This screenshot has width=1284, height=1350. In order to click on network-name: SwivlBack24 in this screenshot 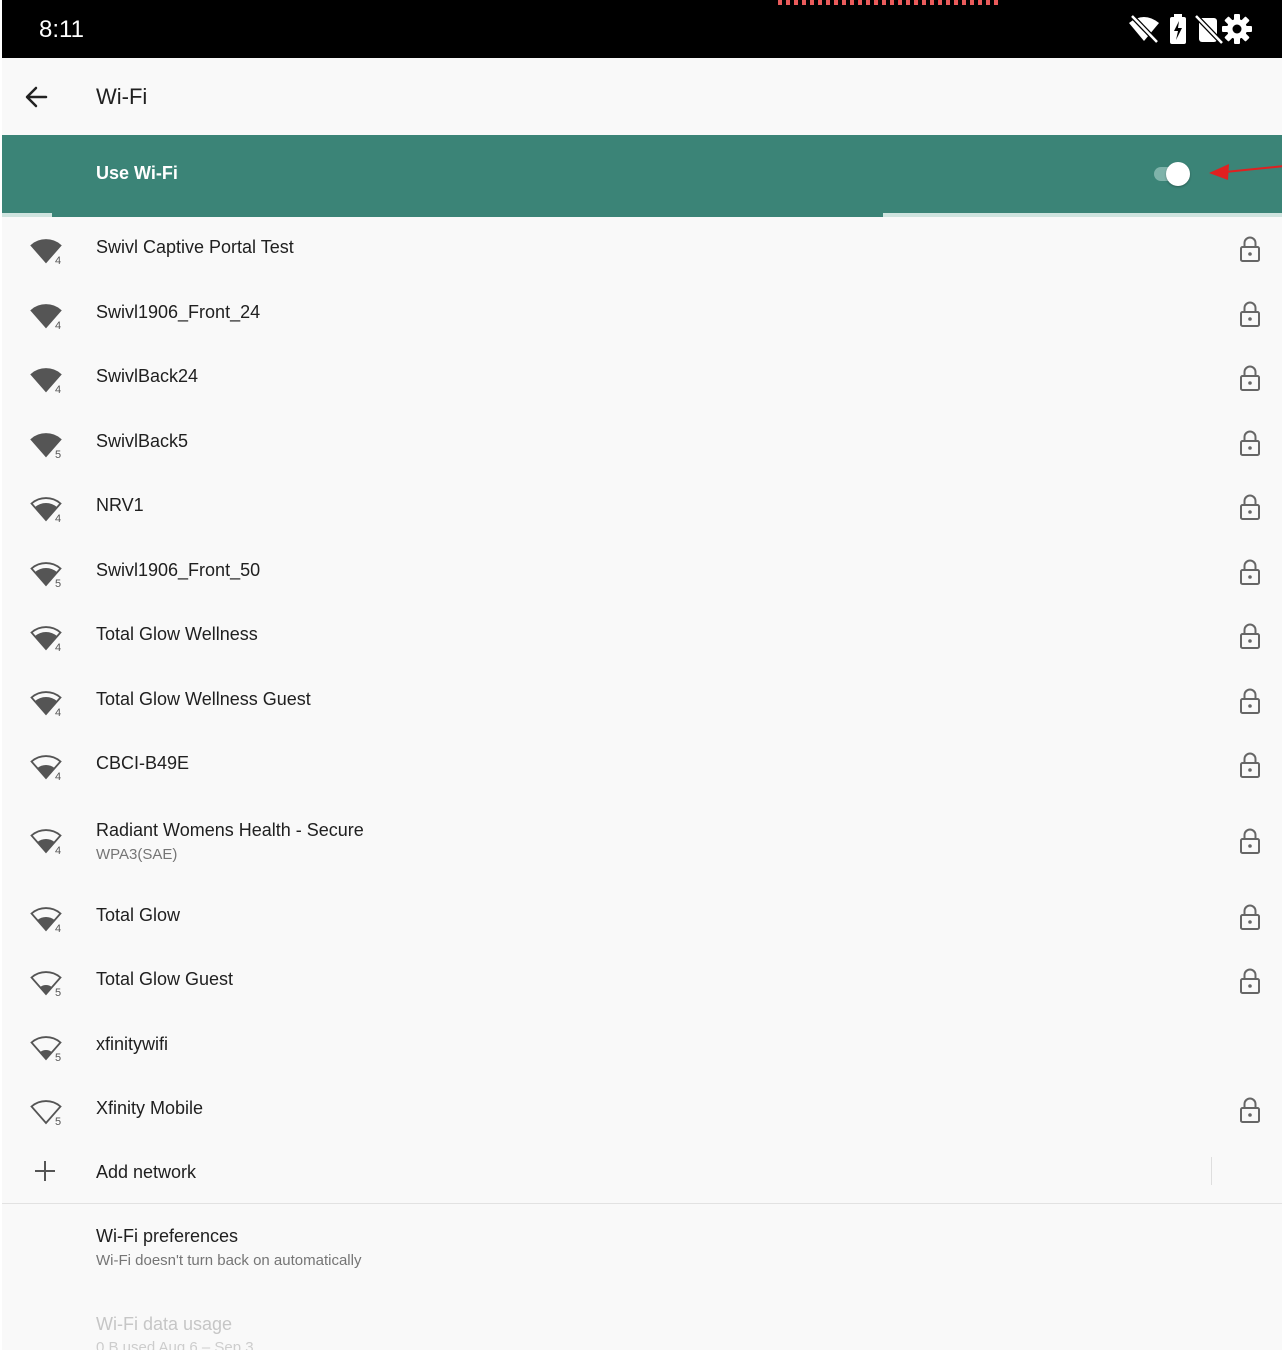, I will do `click(147, 376)`.